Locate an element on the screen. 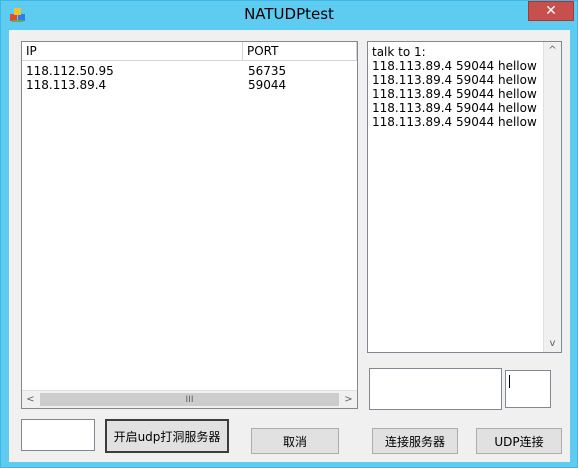  column-header-port: PORT is located at coordinates (262, 51).